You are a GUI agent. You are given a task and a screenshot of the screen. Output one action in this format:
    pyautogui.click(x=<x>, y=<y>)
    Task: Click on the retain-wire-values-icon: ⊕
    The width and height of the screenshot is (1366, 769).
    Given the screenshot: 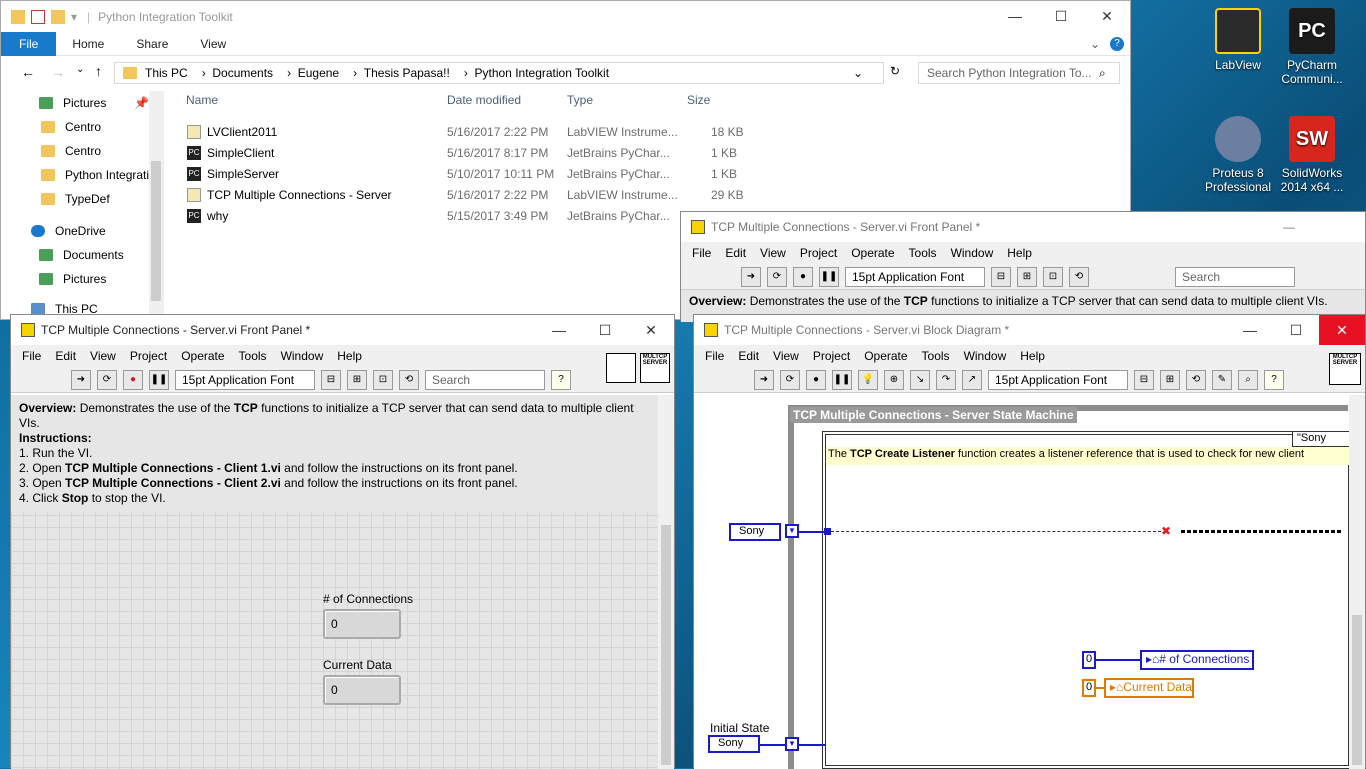 What is the action you would take?
    pyautogui.click(x=894, y=379)
    